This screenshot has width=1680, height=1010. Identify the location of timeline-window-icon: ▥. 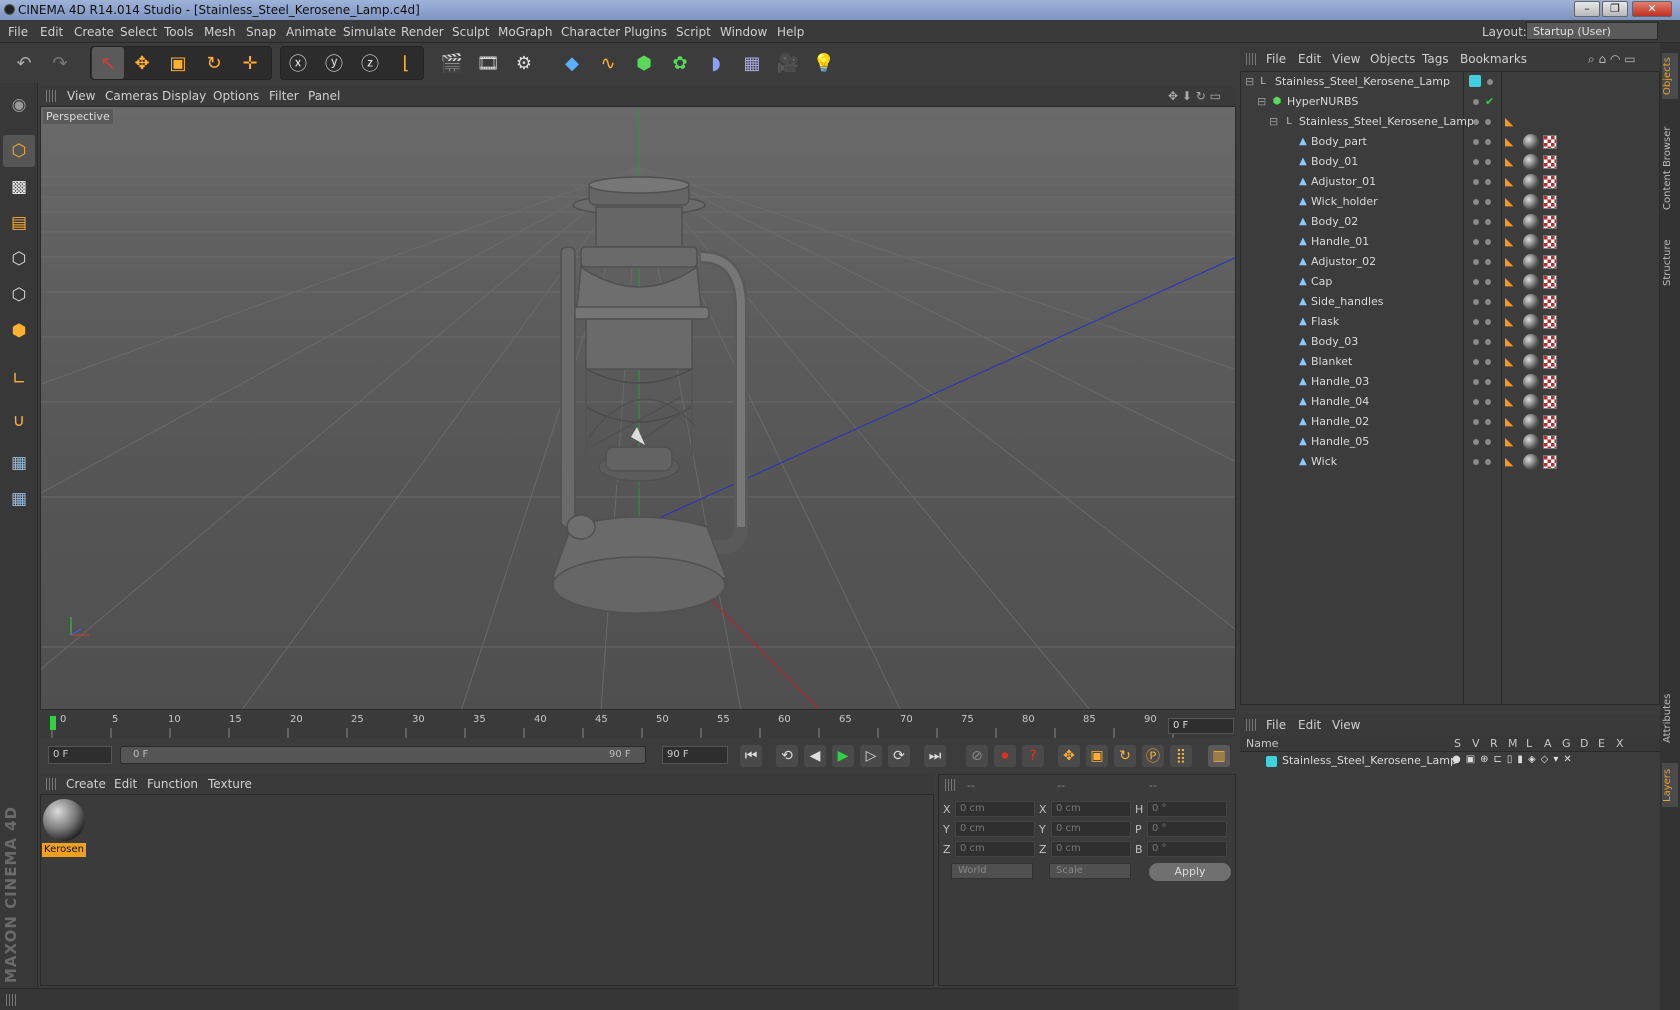
(1219, 756).